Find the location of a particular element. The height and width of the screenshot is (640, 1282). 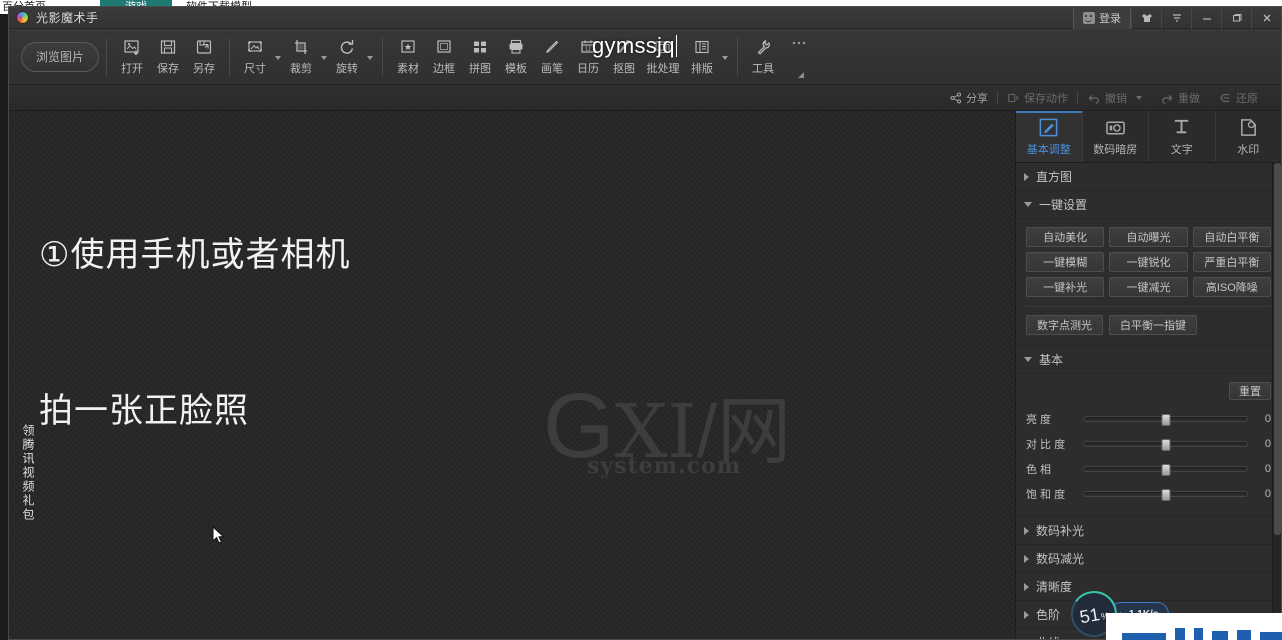

save-icon is located at coordinates (168, 47).